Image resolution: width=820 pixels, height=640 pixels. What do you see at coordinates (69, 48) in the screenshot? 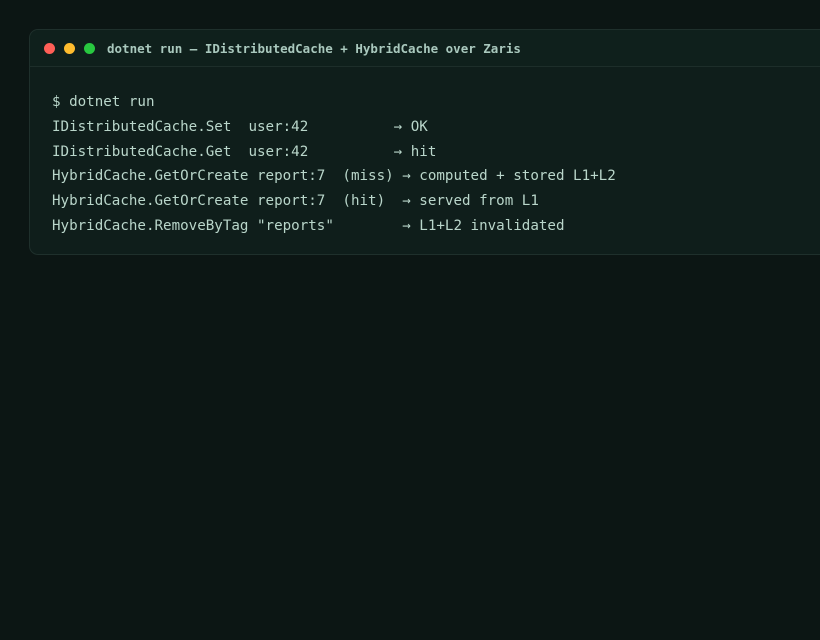
I see `minimize-window-icon` at bounding box center [69, 48].